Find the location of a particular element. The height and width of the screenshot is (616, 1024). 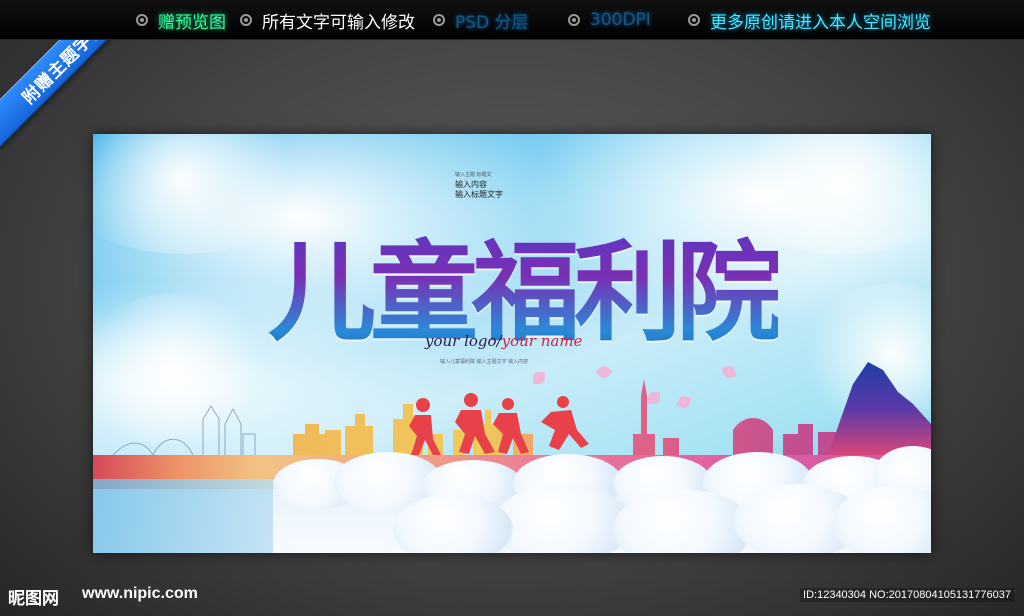

site-logo: 昵图网 is located at coordinates (33, 599).